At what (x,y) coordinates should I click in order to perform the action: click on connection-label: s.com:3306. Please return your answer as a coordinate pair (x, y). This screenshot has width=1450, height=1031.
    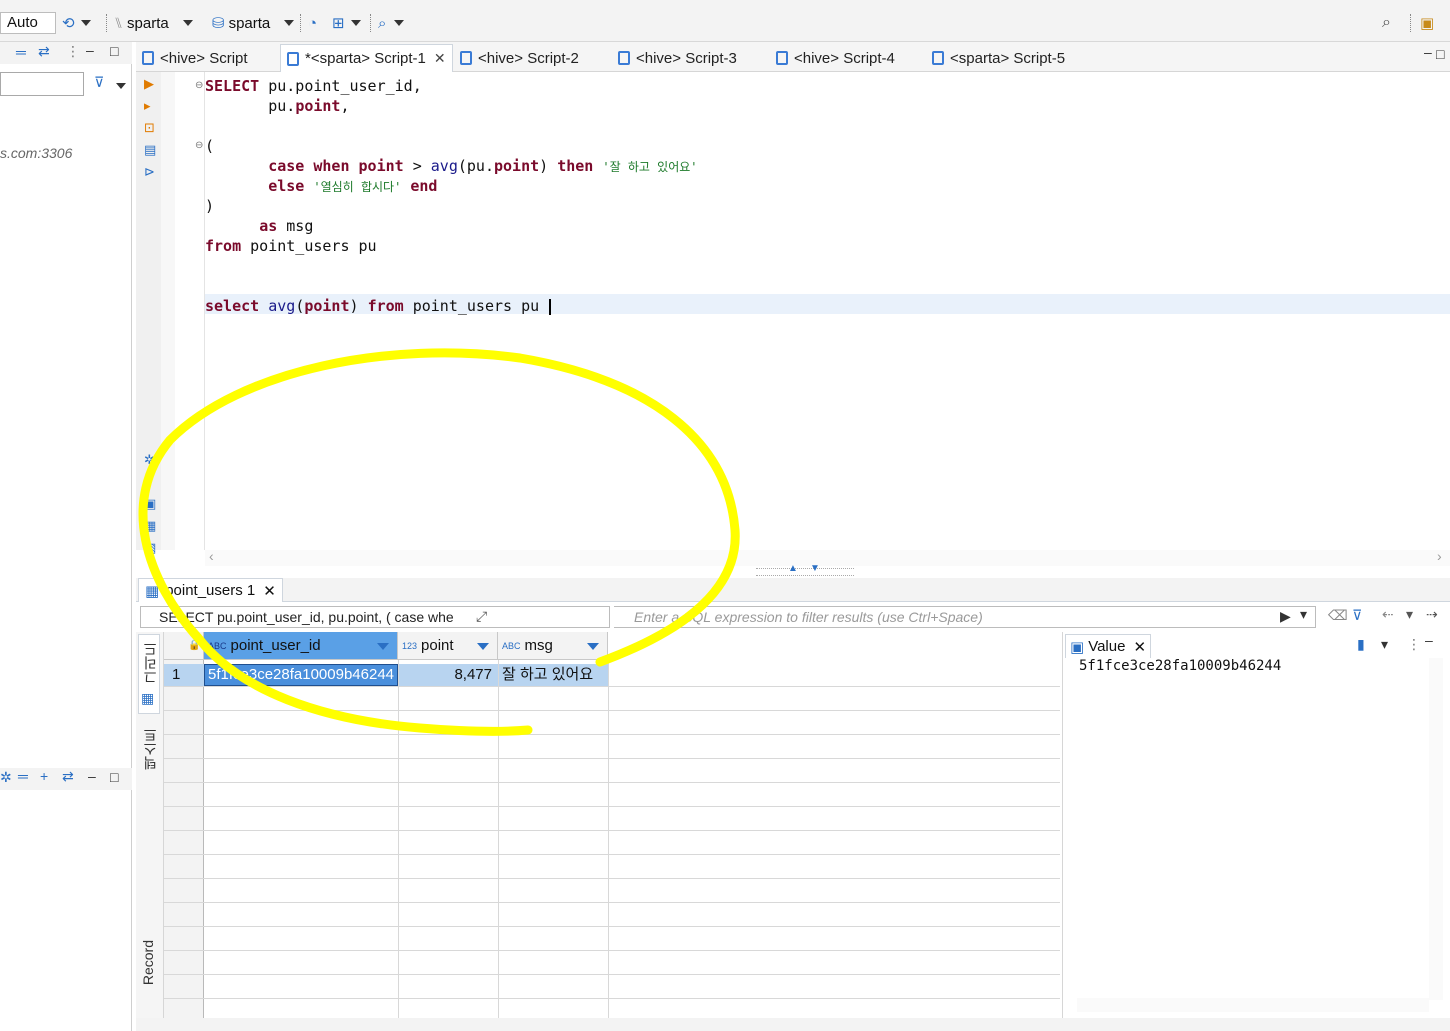
    Looking at the image, I should click on (36, 153).